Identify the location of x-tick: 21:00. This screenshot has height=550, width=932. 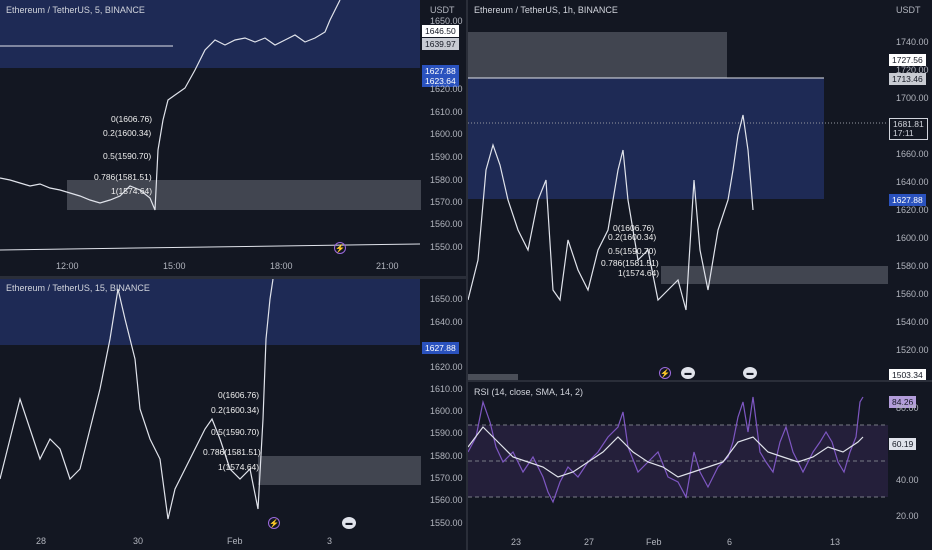
(387, 266).